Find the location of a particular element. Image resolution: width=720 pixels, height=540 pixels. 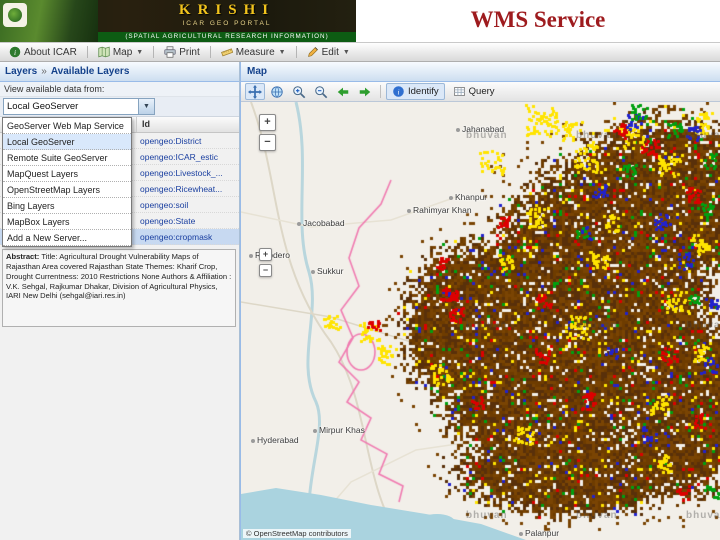

max-extent-button is located at coordinates (277, 91).